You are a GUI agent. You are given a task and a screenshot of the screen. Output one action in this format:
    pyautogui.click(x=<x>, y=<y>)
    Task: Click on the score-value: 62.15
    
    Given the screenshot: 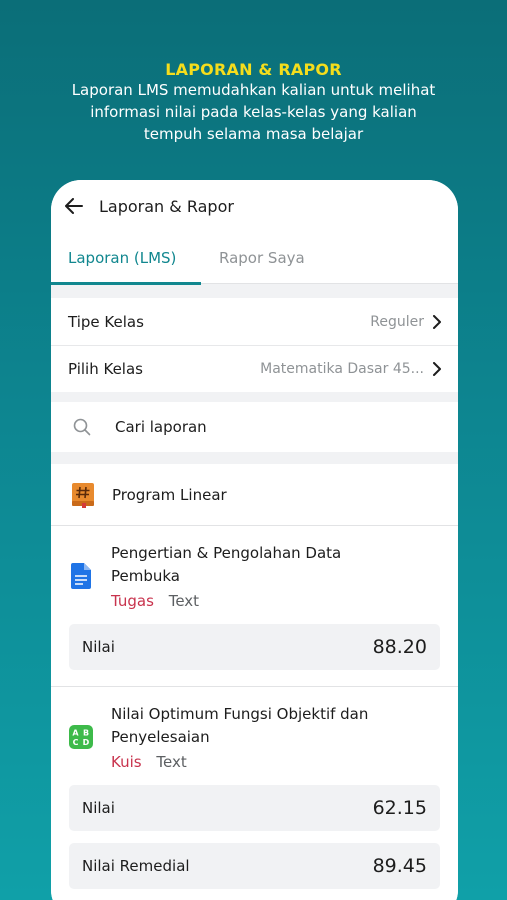 What is the action you would take?
    pyautogui.click(x=399, y=808)
    